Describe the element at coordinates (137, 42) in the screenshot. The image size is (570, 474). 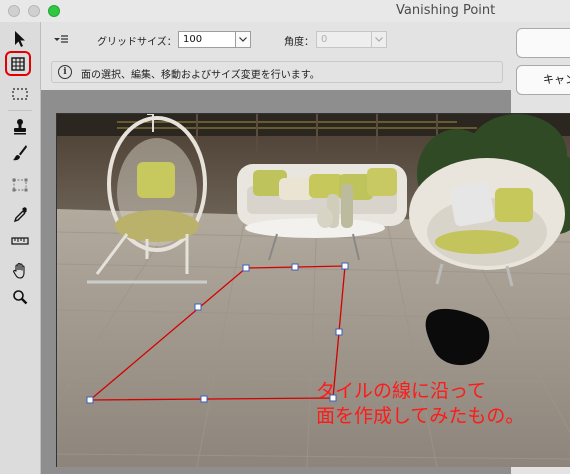
I see `grid-size-label: グリッドサイズ：` at that location.